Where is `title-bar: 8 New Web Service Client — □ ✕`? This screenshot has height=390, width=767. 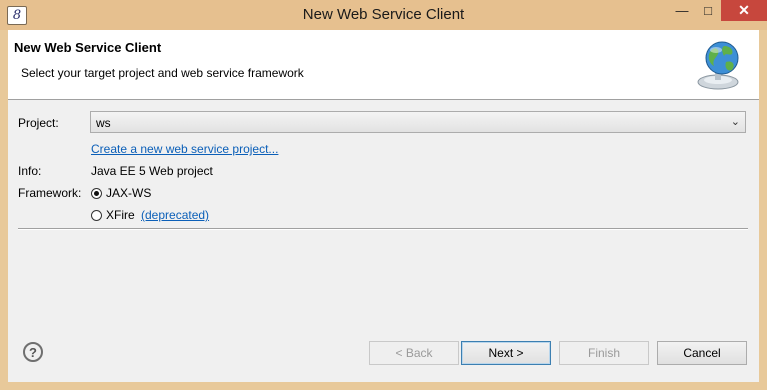
title-bar: 8 New Web Service Client — □ ✕ is located at coordinates (383, 15).